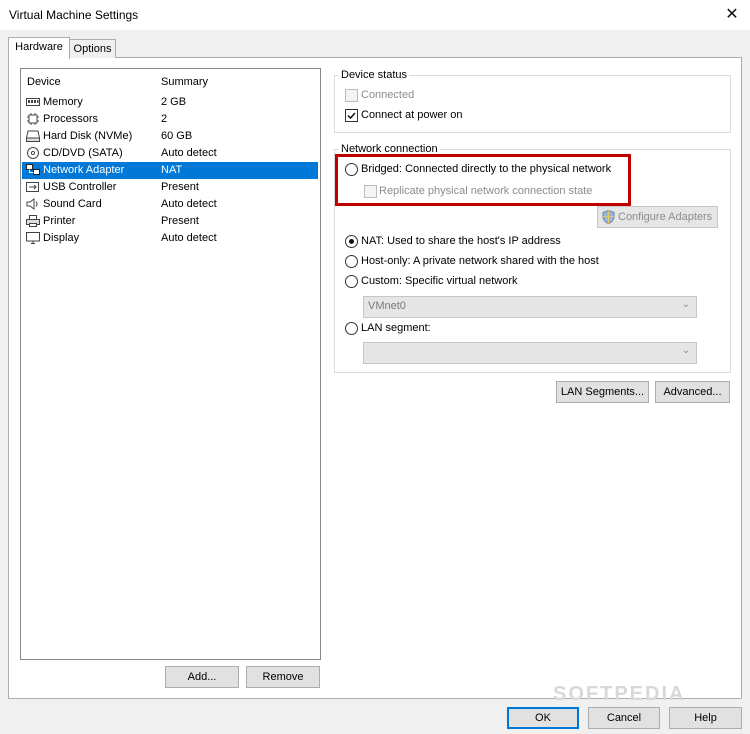  I want to click on device-row-printer: Printer Present, so click(170, 221).